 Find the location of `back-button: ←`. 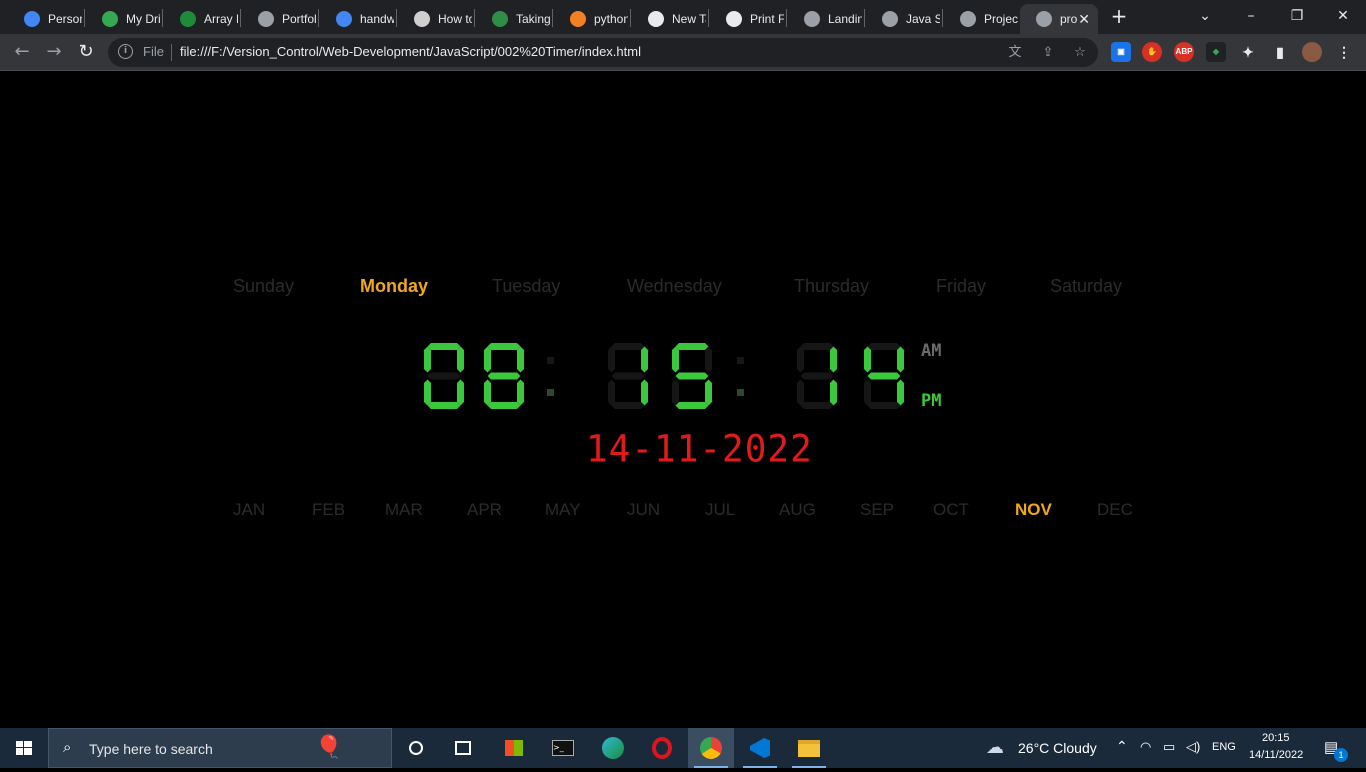

back-button: ← is located at coordinates (22, 52).